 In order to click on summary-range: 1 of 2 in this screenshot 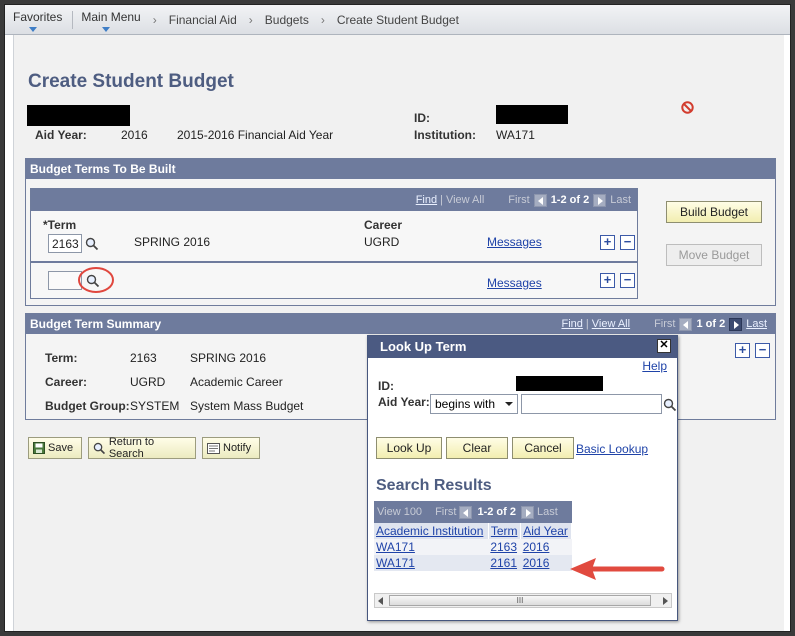, I will do `click(711, 324)`.